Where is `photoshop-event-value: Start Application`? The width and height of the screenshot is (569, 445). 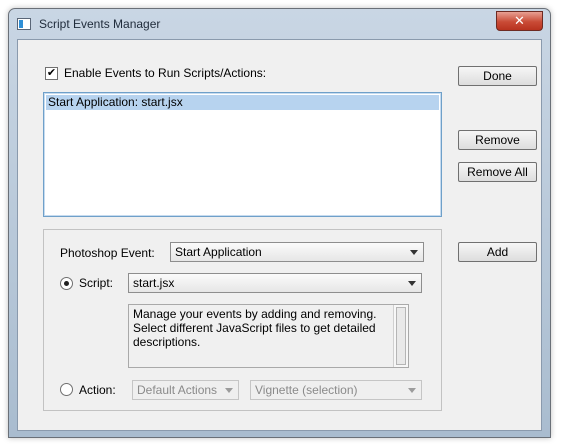 photoshop-event-value: Start Application is located at coordinates (218, 252).